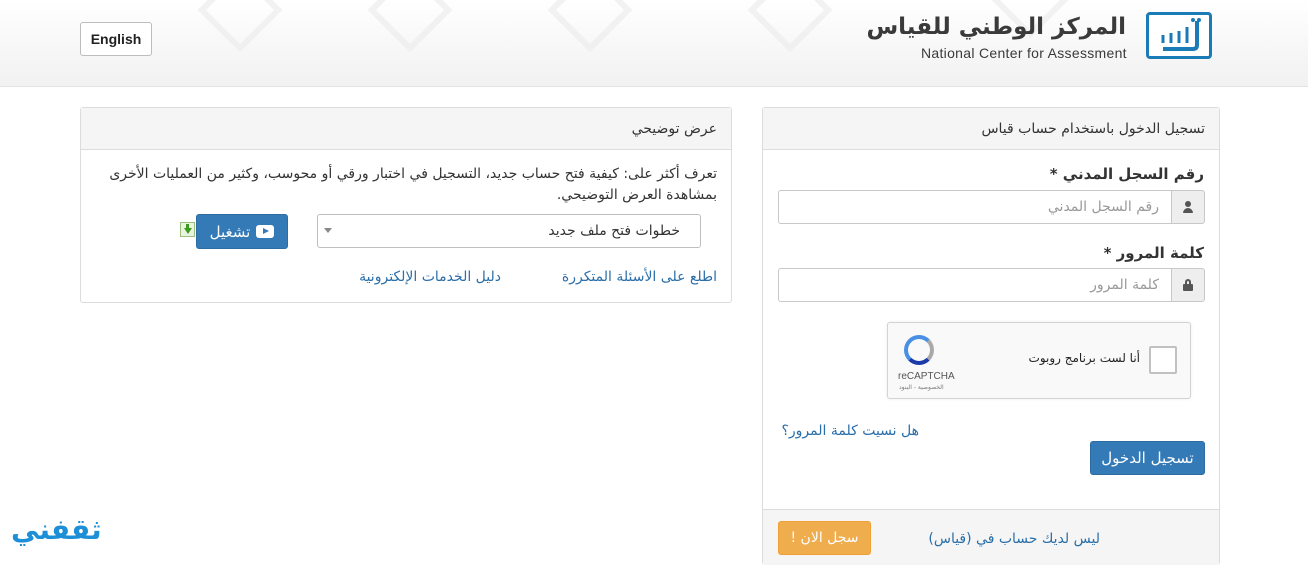 The image size is (1308, 573). I want to click on login-button: تسجيل الدخول, so click(1147, 458).